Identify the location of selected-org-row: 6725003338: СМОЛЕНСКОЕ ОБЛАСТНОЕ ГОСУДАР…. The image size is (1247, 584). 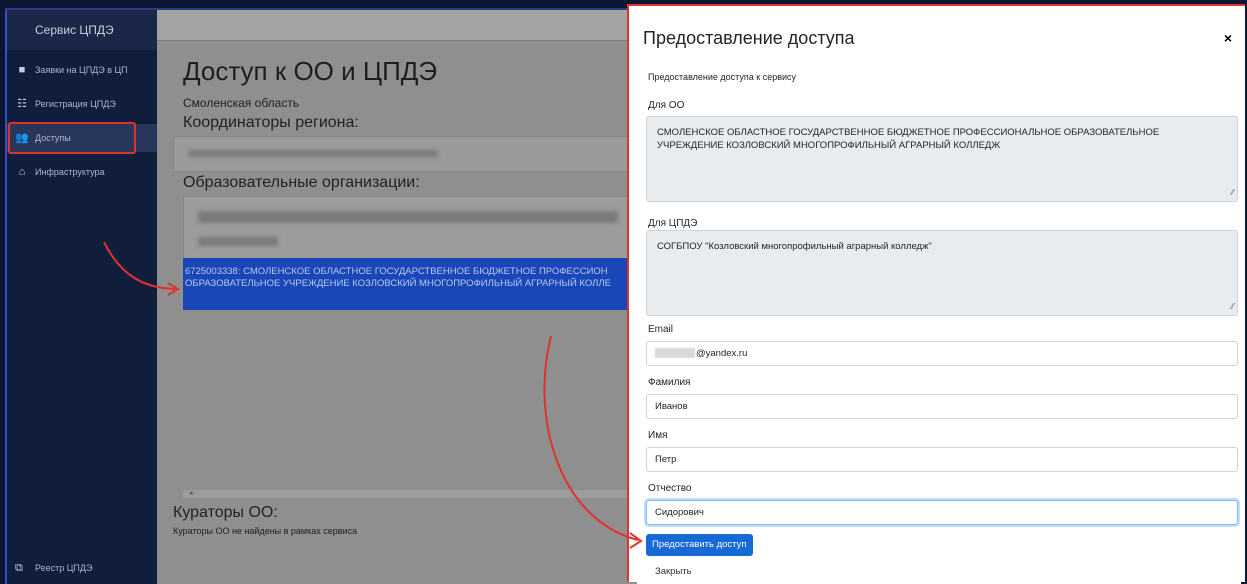
(409, 284).